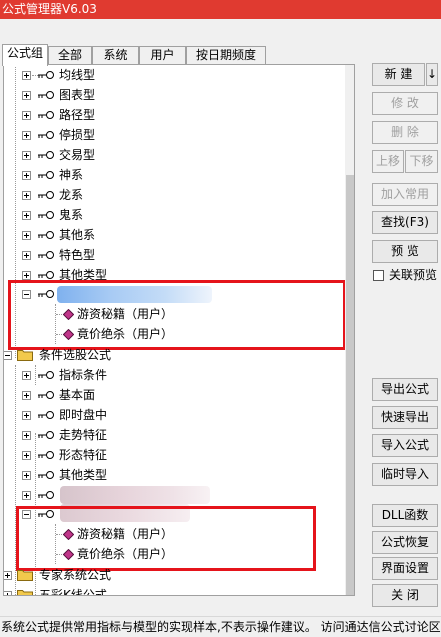 The height and width of the screenshot is (637, 441). What do you see at coordinates (174, 475) in the screenshot?
I see `tree-item-other-type-2: 其他类型` at bounding box center [174, 475].